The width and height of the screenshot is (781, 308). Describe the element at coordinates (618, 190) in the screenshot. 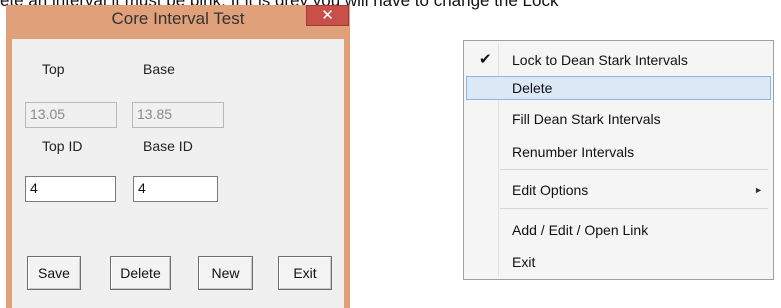

I see `menu-item-edit-options: Edit Options ►` at that location.